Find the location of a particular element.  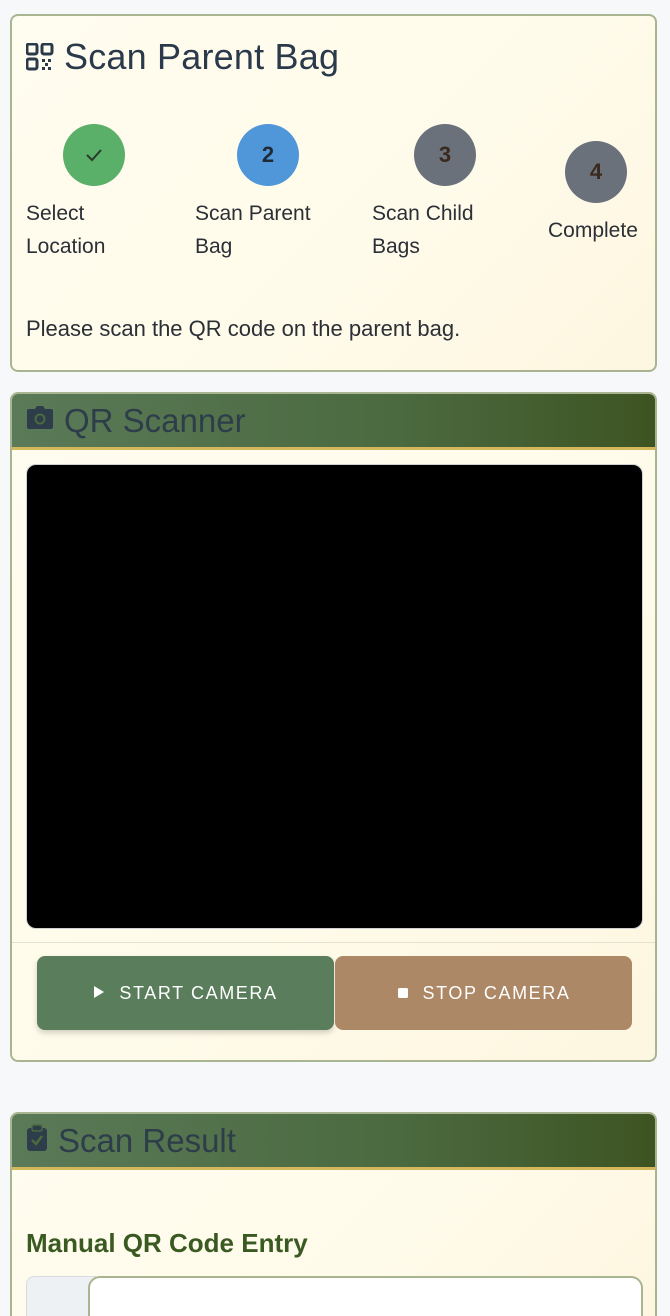

step-scan-child-bags: 3 Scan Child Bags is located at coordinates (424, 193).